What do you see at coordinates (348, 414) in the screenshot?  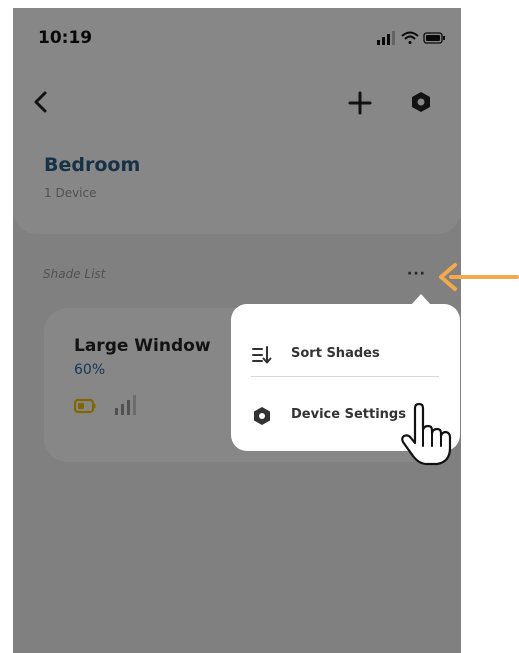 I see `menu-item-label: Device Settings` at bounding box center [348, 414].